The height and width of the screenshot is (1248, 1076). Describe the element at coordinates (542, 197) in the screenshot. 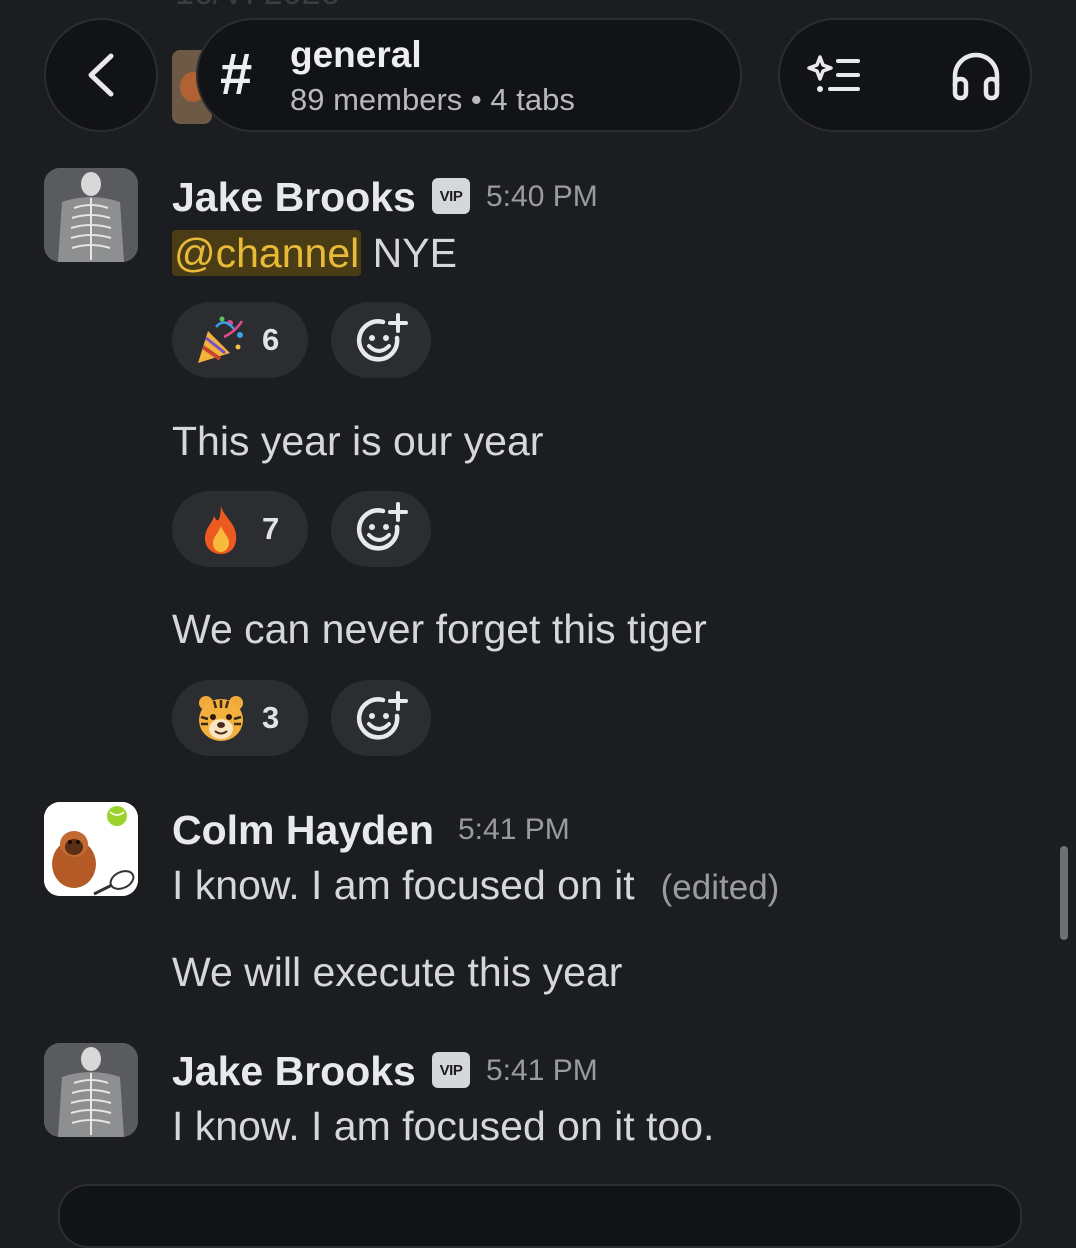

I see `message-time: 5:40 PM` at that location.